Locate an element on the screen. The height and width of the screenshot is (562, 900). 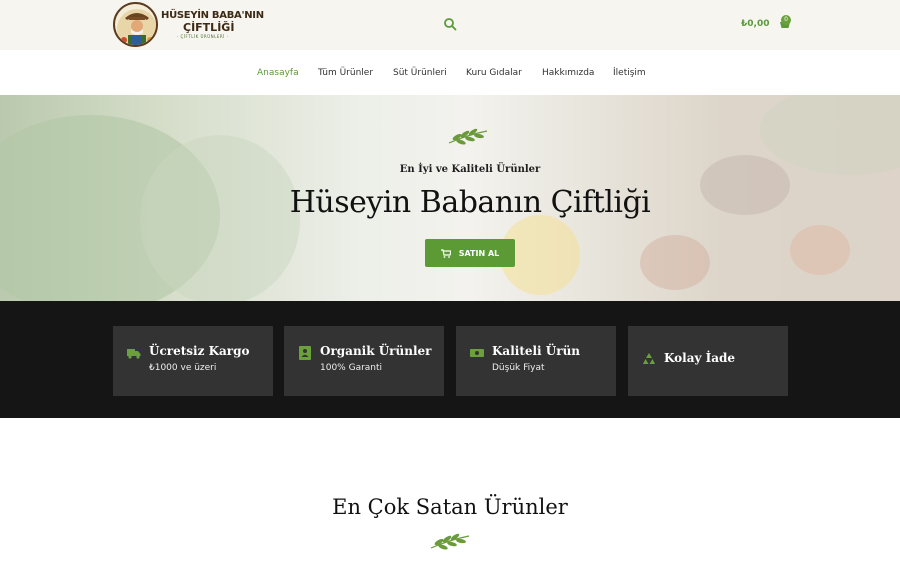
logo-title-line1: HÜSEYİN BABA'NIN is located at coordinates (212, 15).